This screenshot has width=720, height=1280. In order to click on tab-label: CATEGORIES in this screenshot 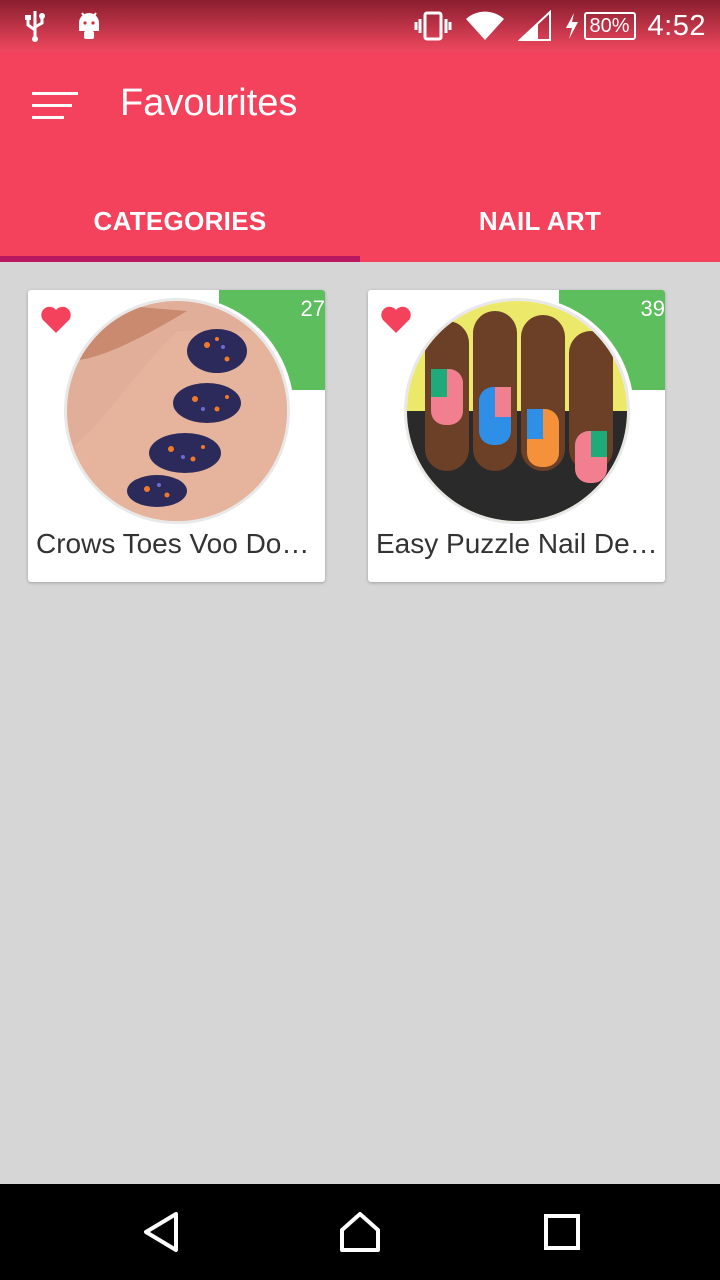, I will do `click(180, 220)`.